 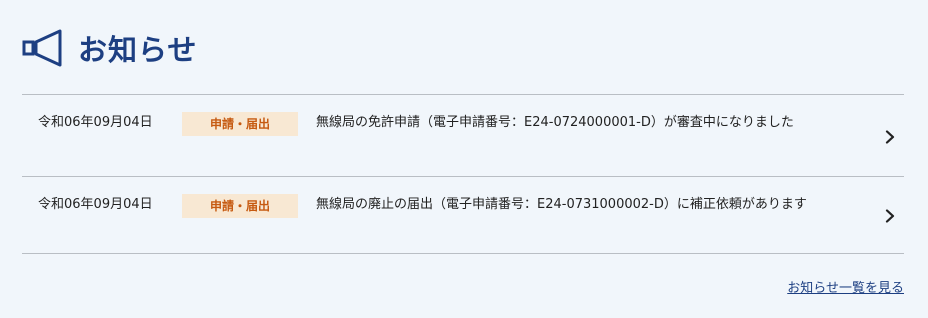 I want to click on page-title: お知らせ, so click(x=138, y=50).